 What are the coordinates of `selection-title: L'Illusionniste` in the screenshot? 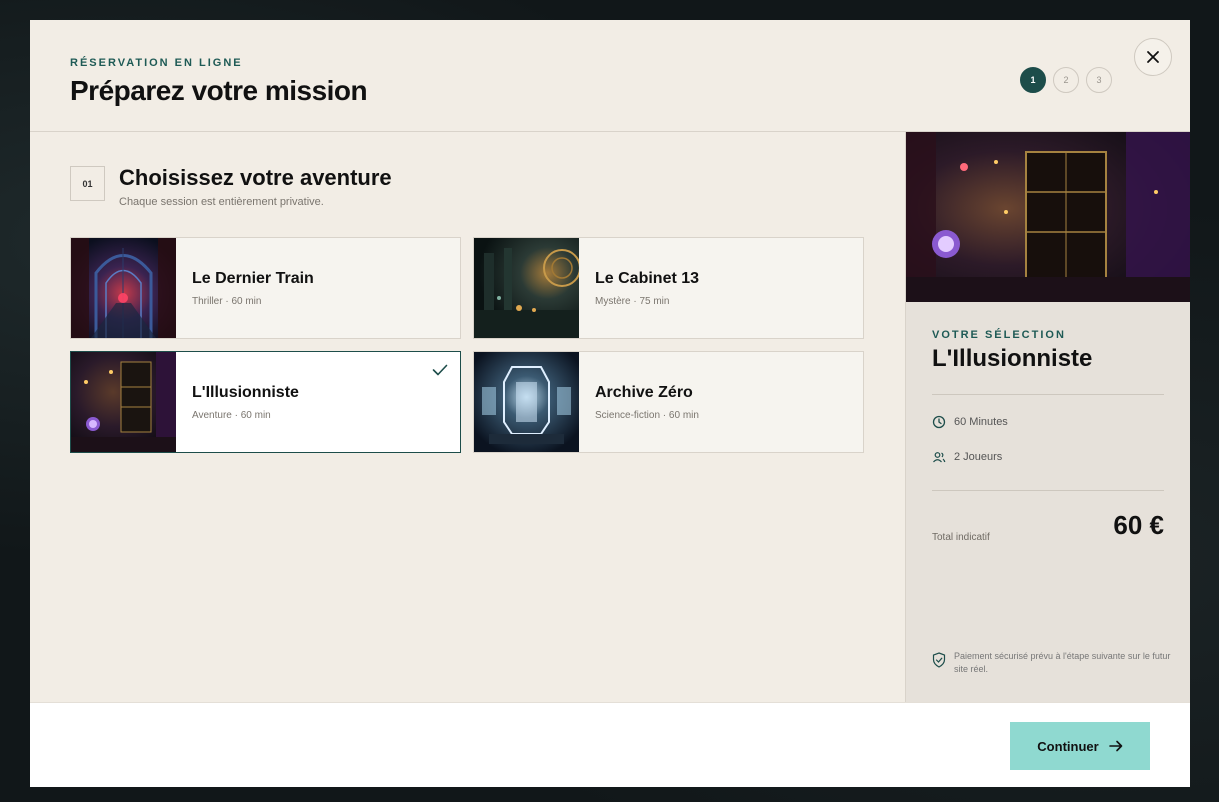 It's located at (1012, 358).